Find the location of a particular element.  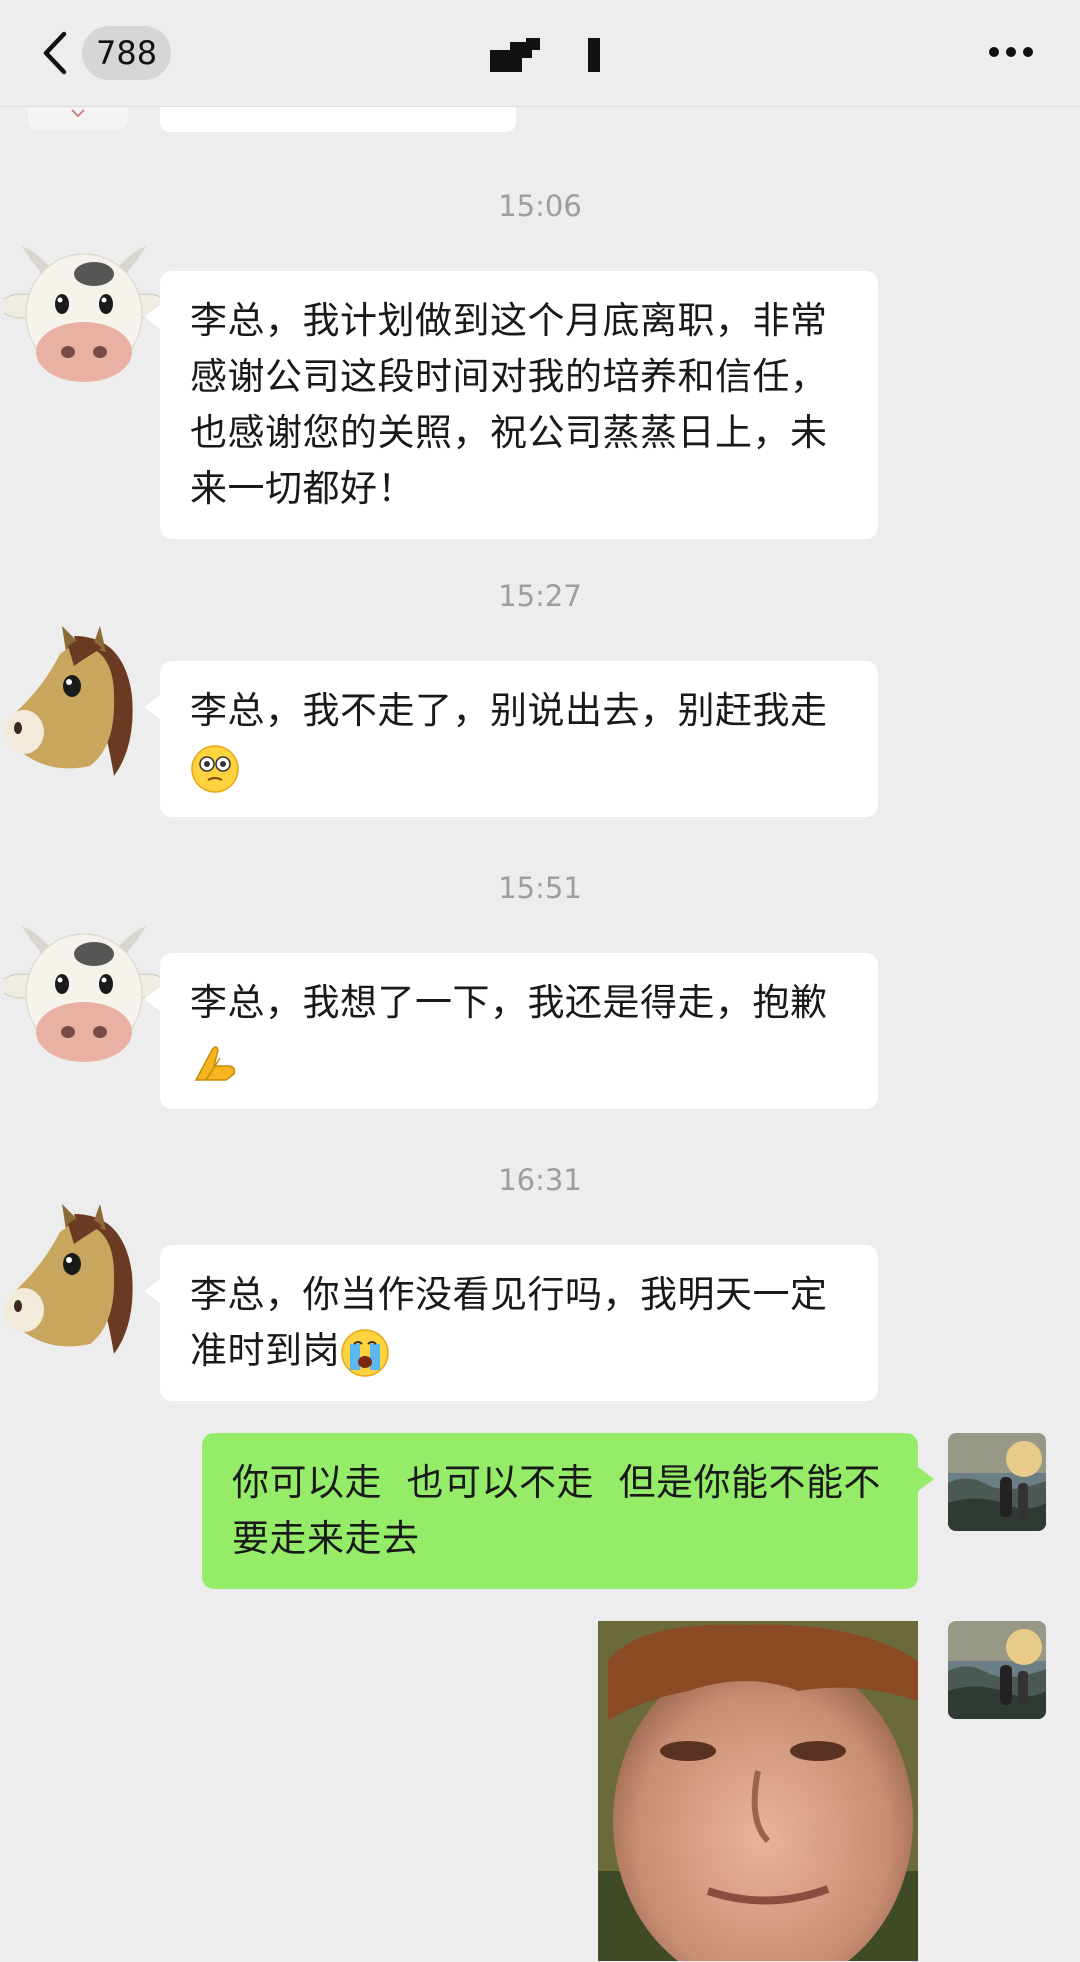

message-timestamp: 15:27 is located at coordinates (540, 596).